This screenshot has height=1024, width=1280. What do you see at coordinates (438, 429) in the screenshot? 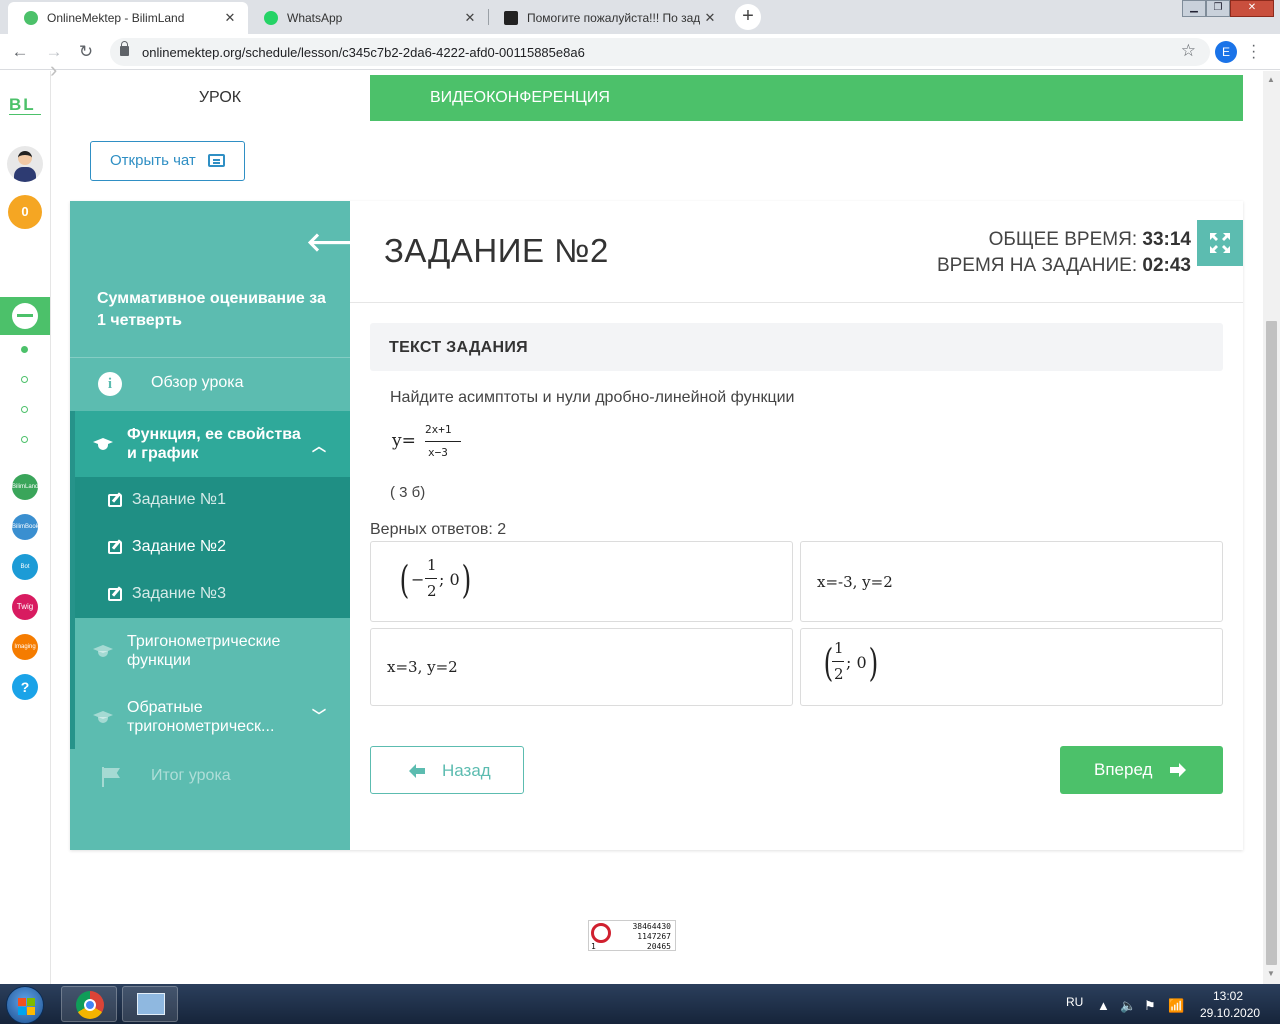
I see `formula-numerator: 2x+1` at bounding box center [438, 429].